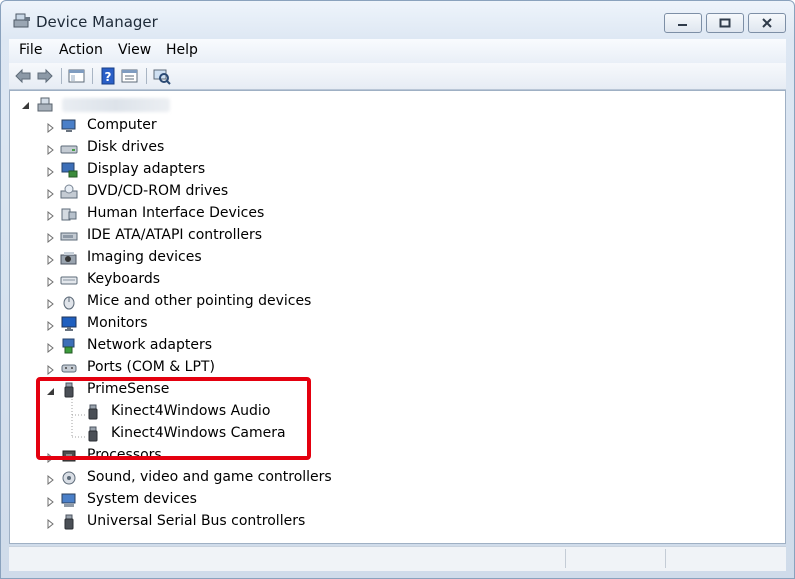 This screenshot has width=795, height=579. Describe the element at coordinates (130, 76) in the screenshot. I see `properties-icon` at that location.